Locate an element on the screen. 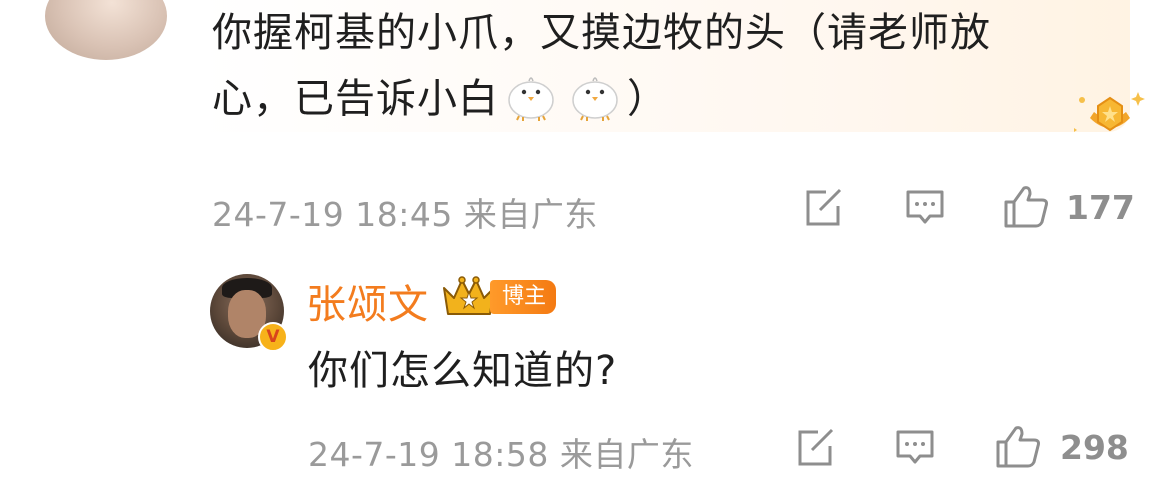  comment-line-2-text: 心，已告诉小白 is located at coordinates (355, 99).